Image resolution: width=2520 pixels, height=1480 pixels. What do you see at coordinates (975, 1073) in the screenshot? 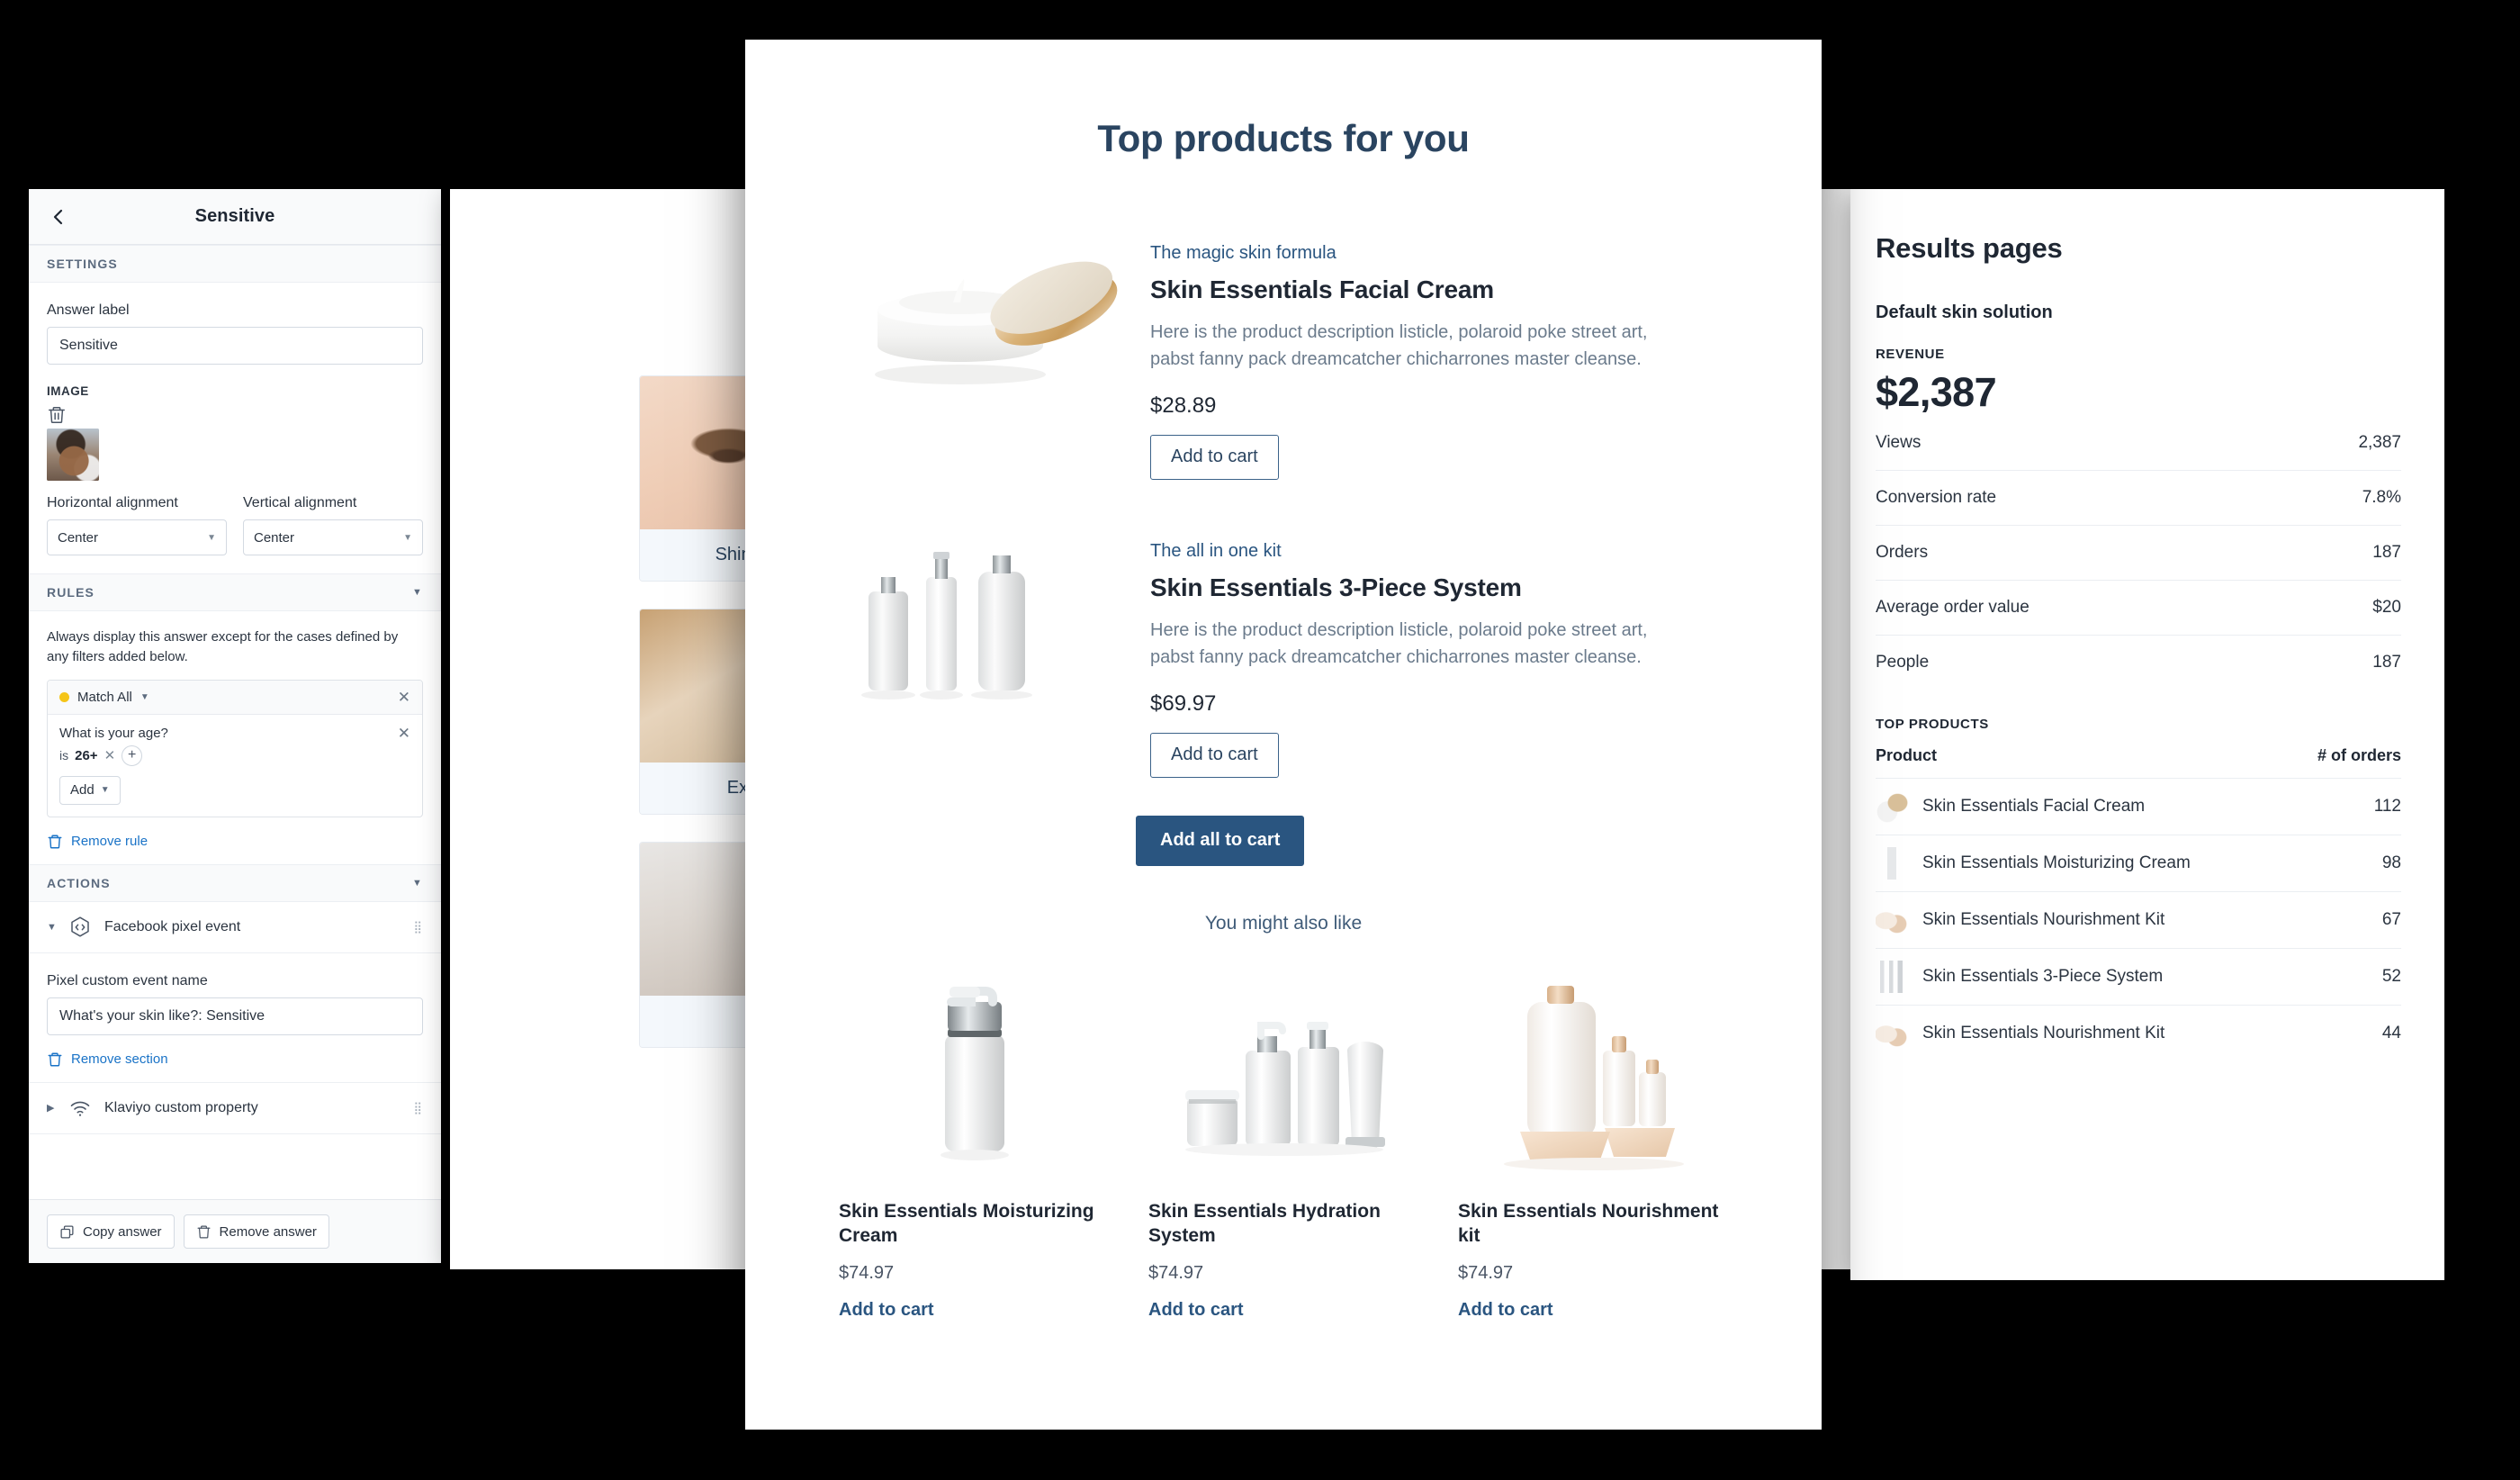
I see `pump-bottle-icon` at bounding box center [975, 1073].